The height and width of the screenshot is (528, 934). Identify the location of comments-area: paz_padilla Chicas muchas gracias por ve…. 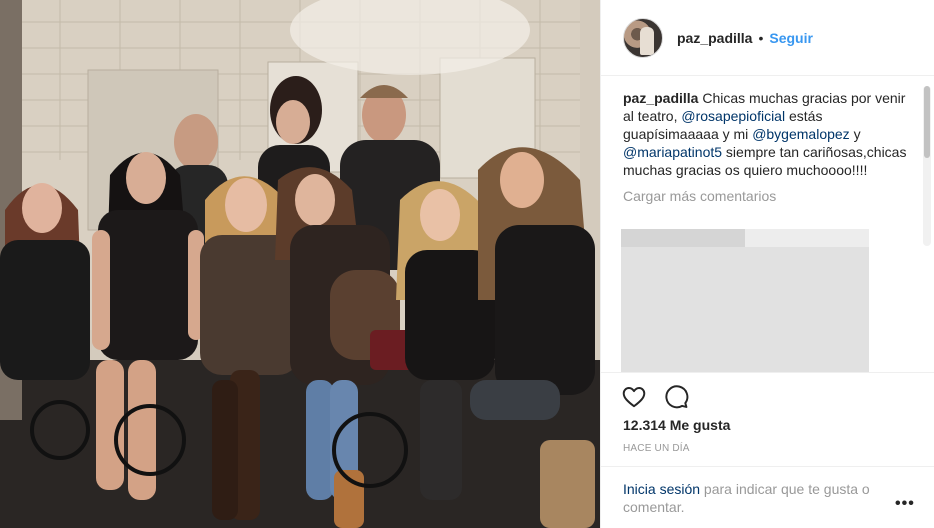
(768, 147).